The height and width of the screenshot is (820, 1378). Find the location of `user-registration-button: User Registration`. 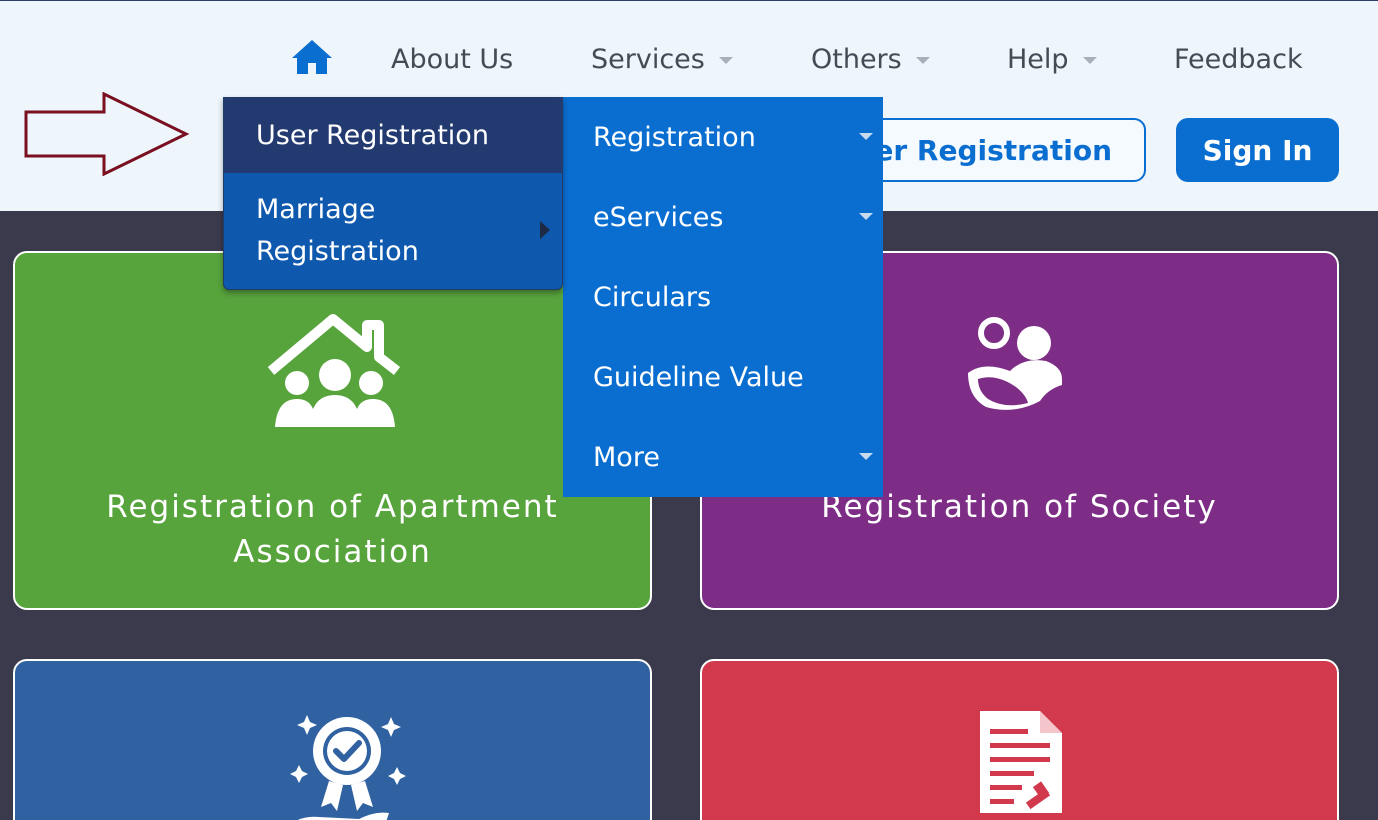

user-registration-button: User Registration is located at coordinates (993, 150).